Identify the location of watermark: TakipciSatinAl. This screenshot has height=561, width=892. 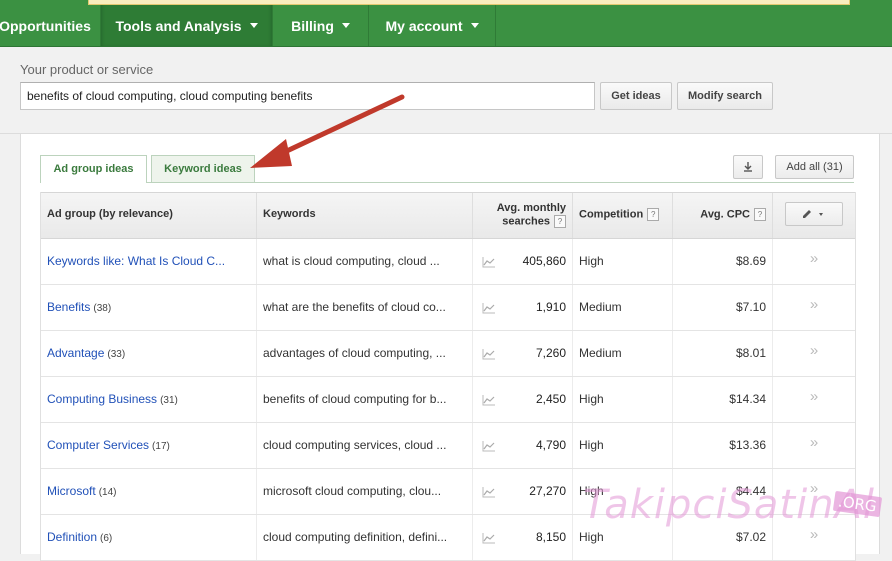
(729, 505).